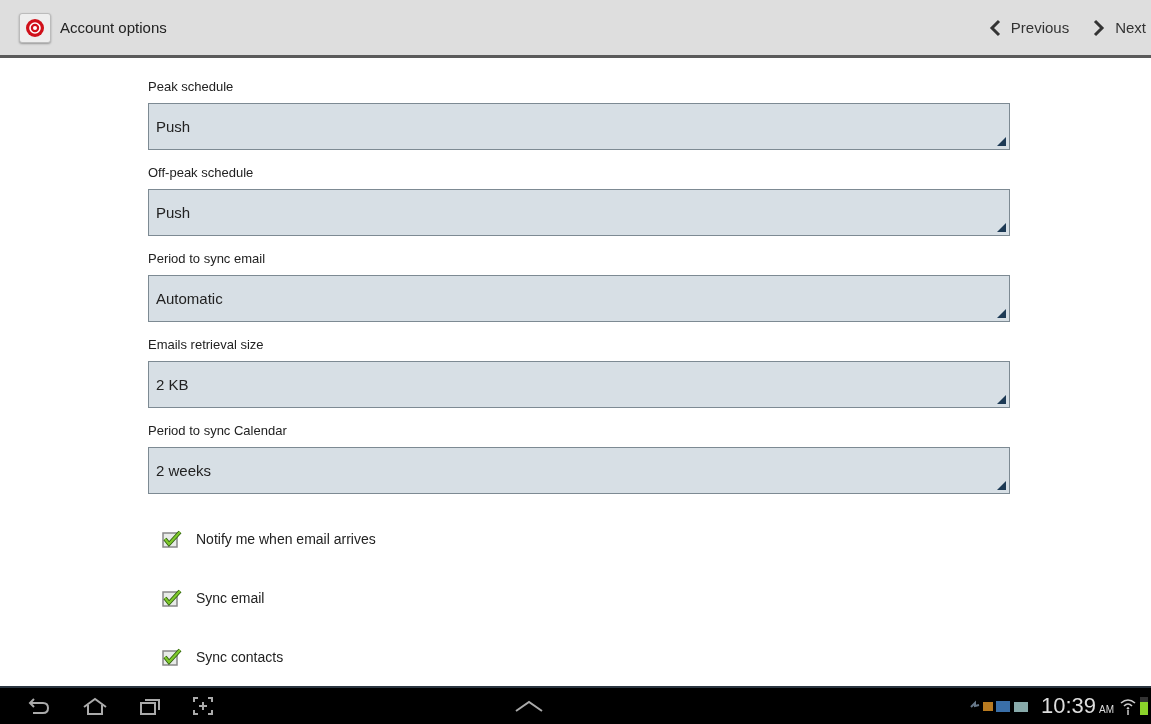 The width and height of the screenshot is (1151, 724). What do you see at coordinates (579, 470) in the screenshot?
I see `dropdown: 2 weeks` at bounding box center [579, 470].